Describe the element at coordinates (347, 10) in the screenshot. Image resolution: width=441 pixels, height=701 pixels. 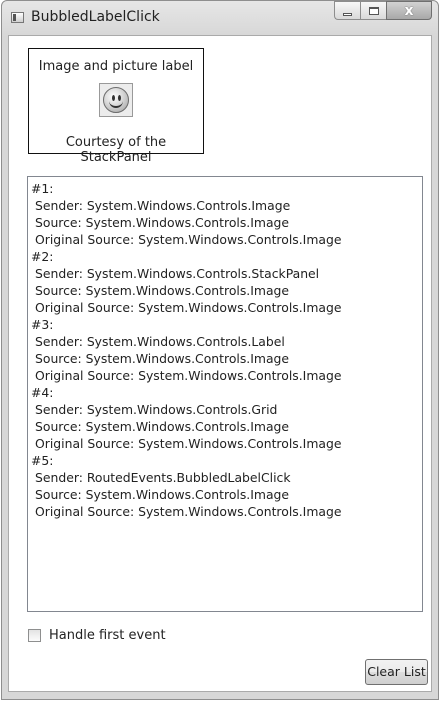
I see `minimize-button` at that location.